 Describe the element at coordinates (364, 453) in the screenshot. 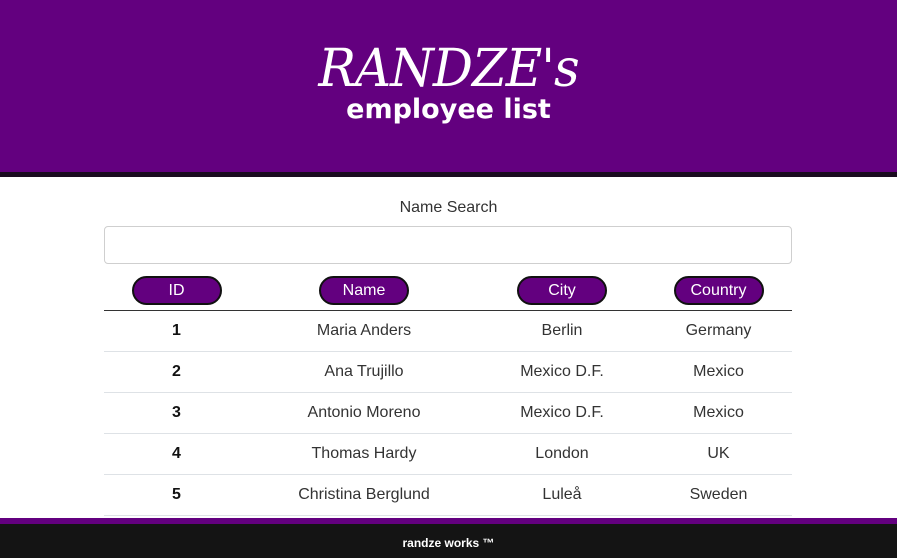

I see `cell-name: Thomas Hardy` at that location.